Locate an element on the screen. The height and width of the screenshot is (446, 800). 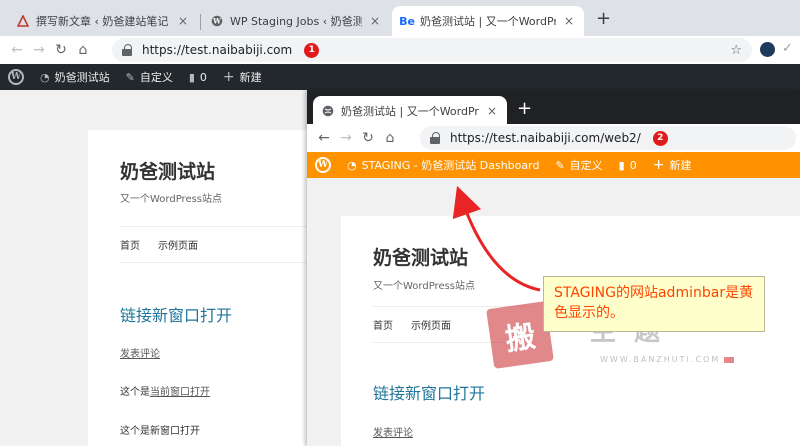
watermark-url: WWW.BANZHUTI.COM is located at coordinates (667, 359).